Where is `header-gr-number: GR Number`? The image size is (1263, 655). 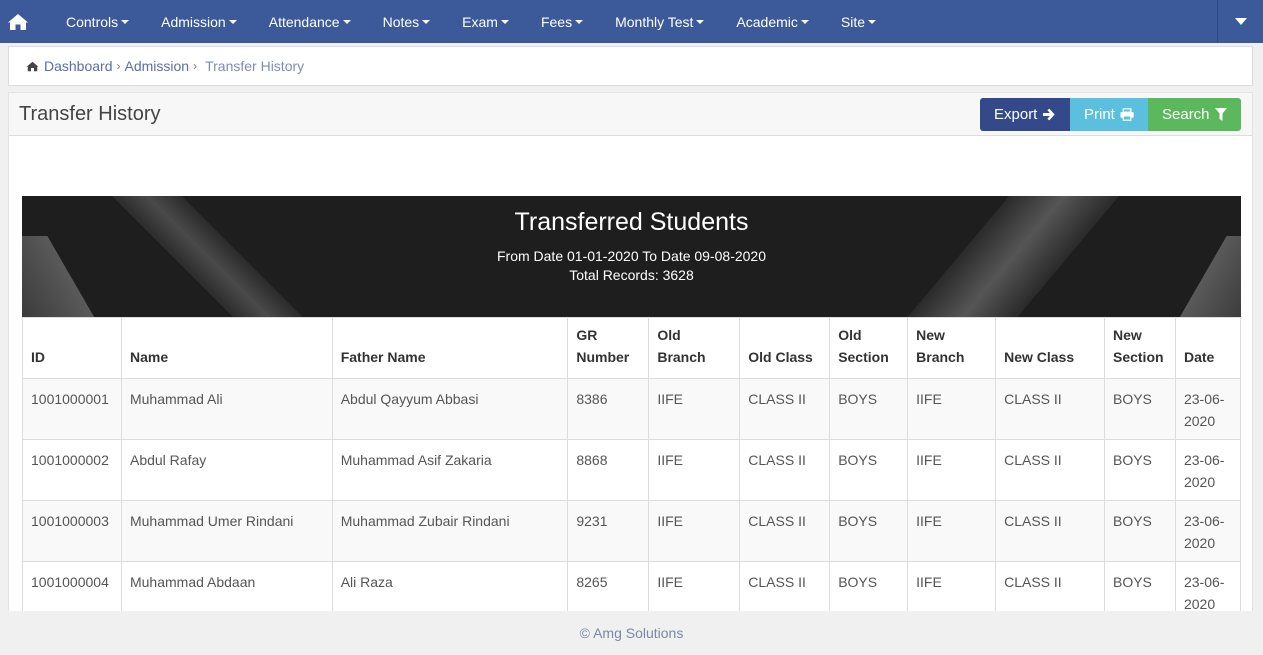
header-gr-number: GR Number is located at coordinates (608, 348).